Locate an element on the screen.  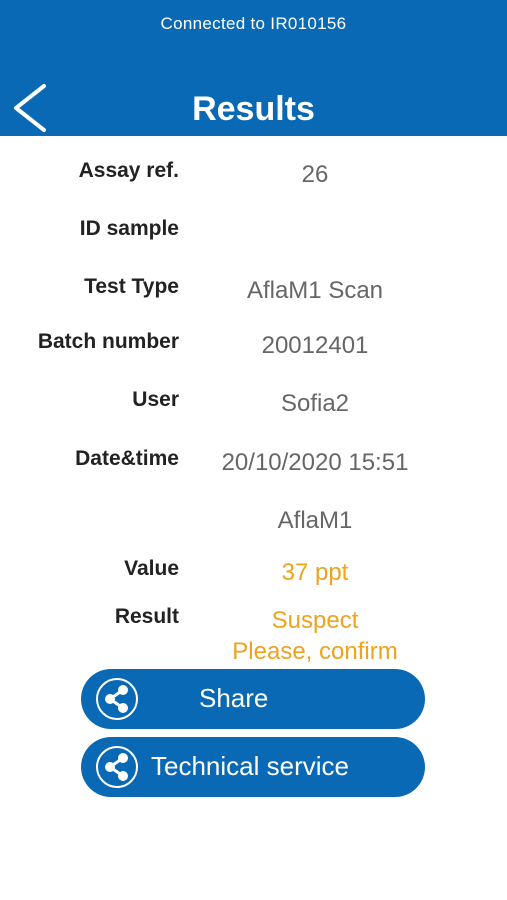
technical-service-button: Technical service is located at coordinates (253, 767).